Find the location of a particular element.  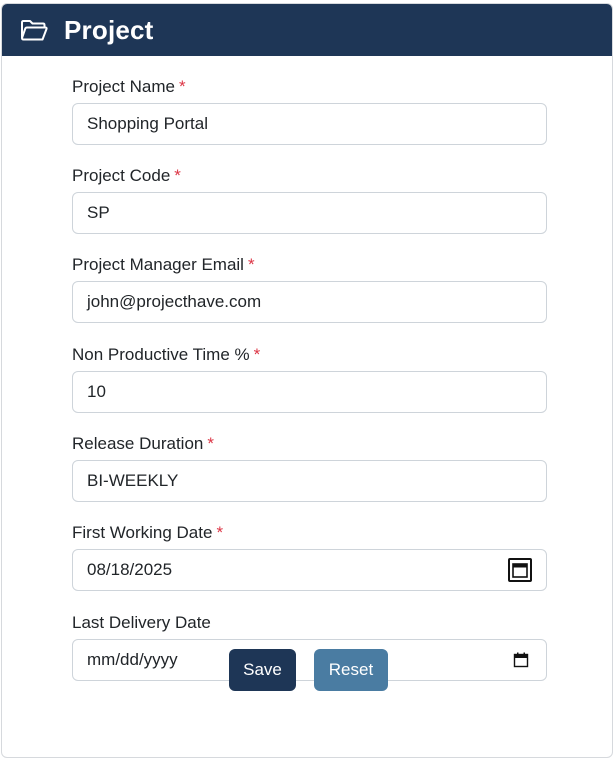

project-code-group: Project Code * SP is located at coordinates (309, 199).